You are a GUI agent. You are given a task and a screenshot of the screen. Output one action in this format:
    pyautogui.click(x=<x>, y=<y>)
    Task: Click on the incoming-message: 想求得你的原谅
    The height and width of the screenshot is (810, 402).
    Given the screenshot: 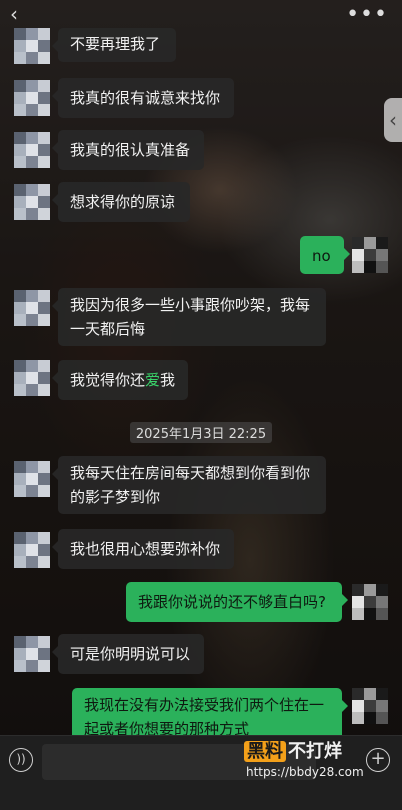 What is the action you would take?
    pyautogui.click(x=121, y=202)
    